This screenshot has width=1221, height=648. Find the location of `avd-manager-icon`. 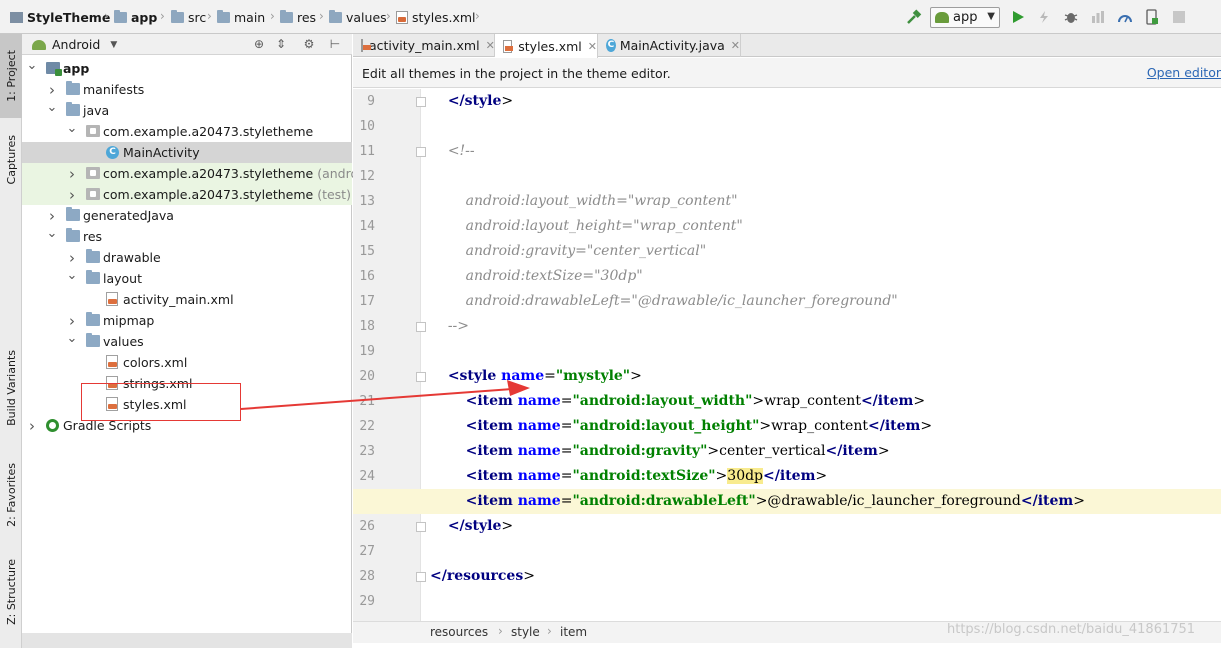

avd-manager-icon is located at coordinates (1152, 17).